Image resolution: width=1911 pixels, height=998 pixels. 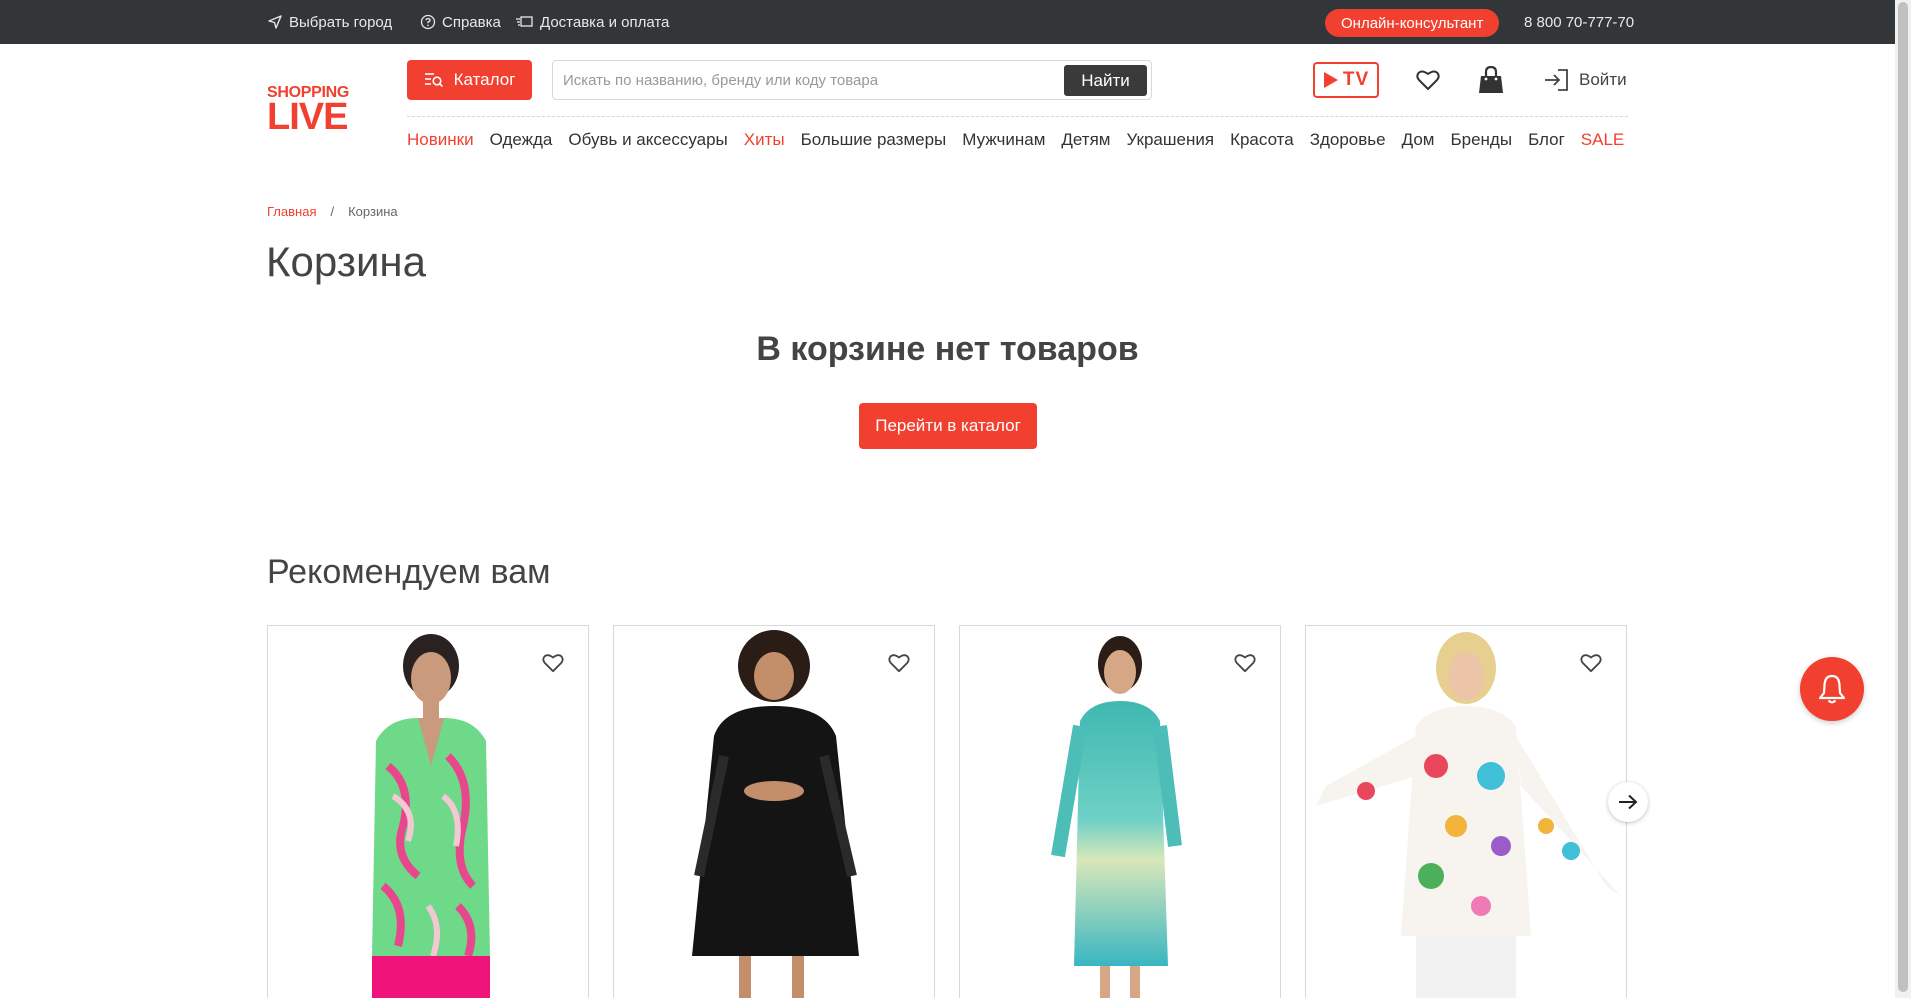 I want to click on page-scrollbar, so click(x=1903, y=499).